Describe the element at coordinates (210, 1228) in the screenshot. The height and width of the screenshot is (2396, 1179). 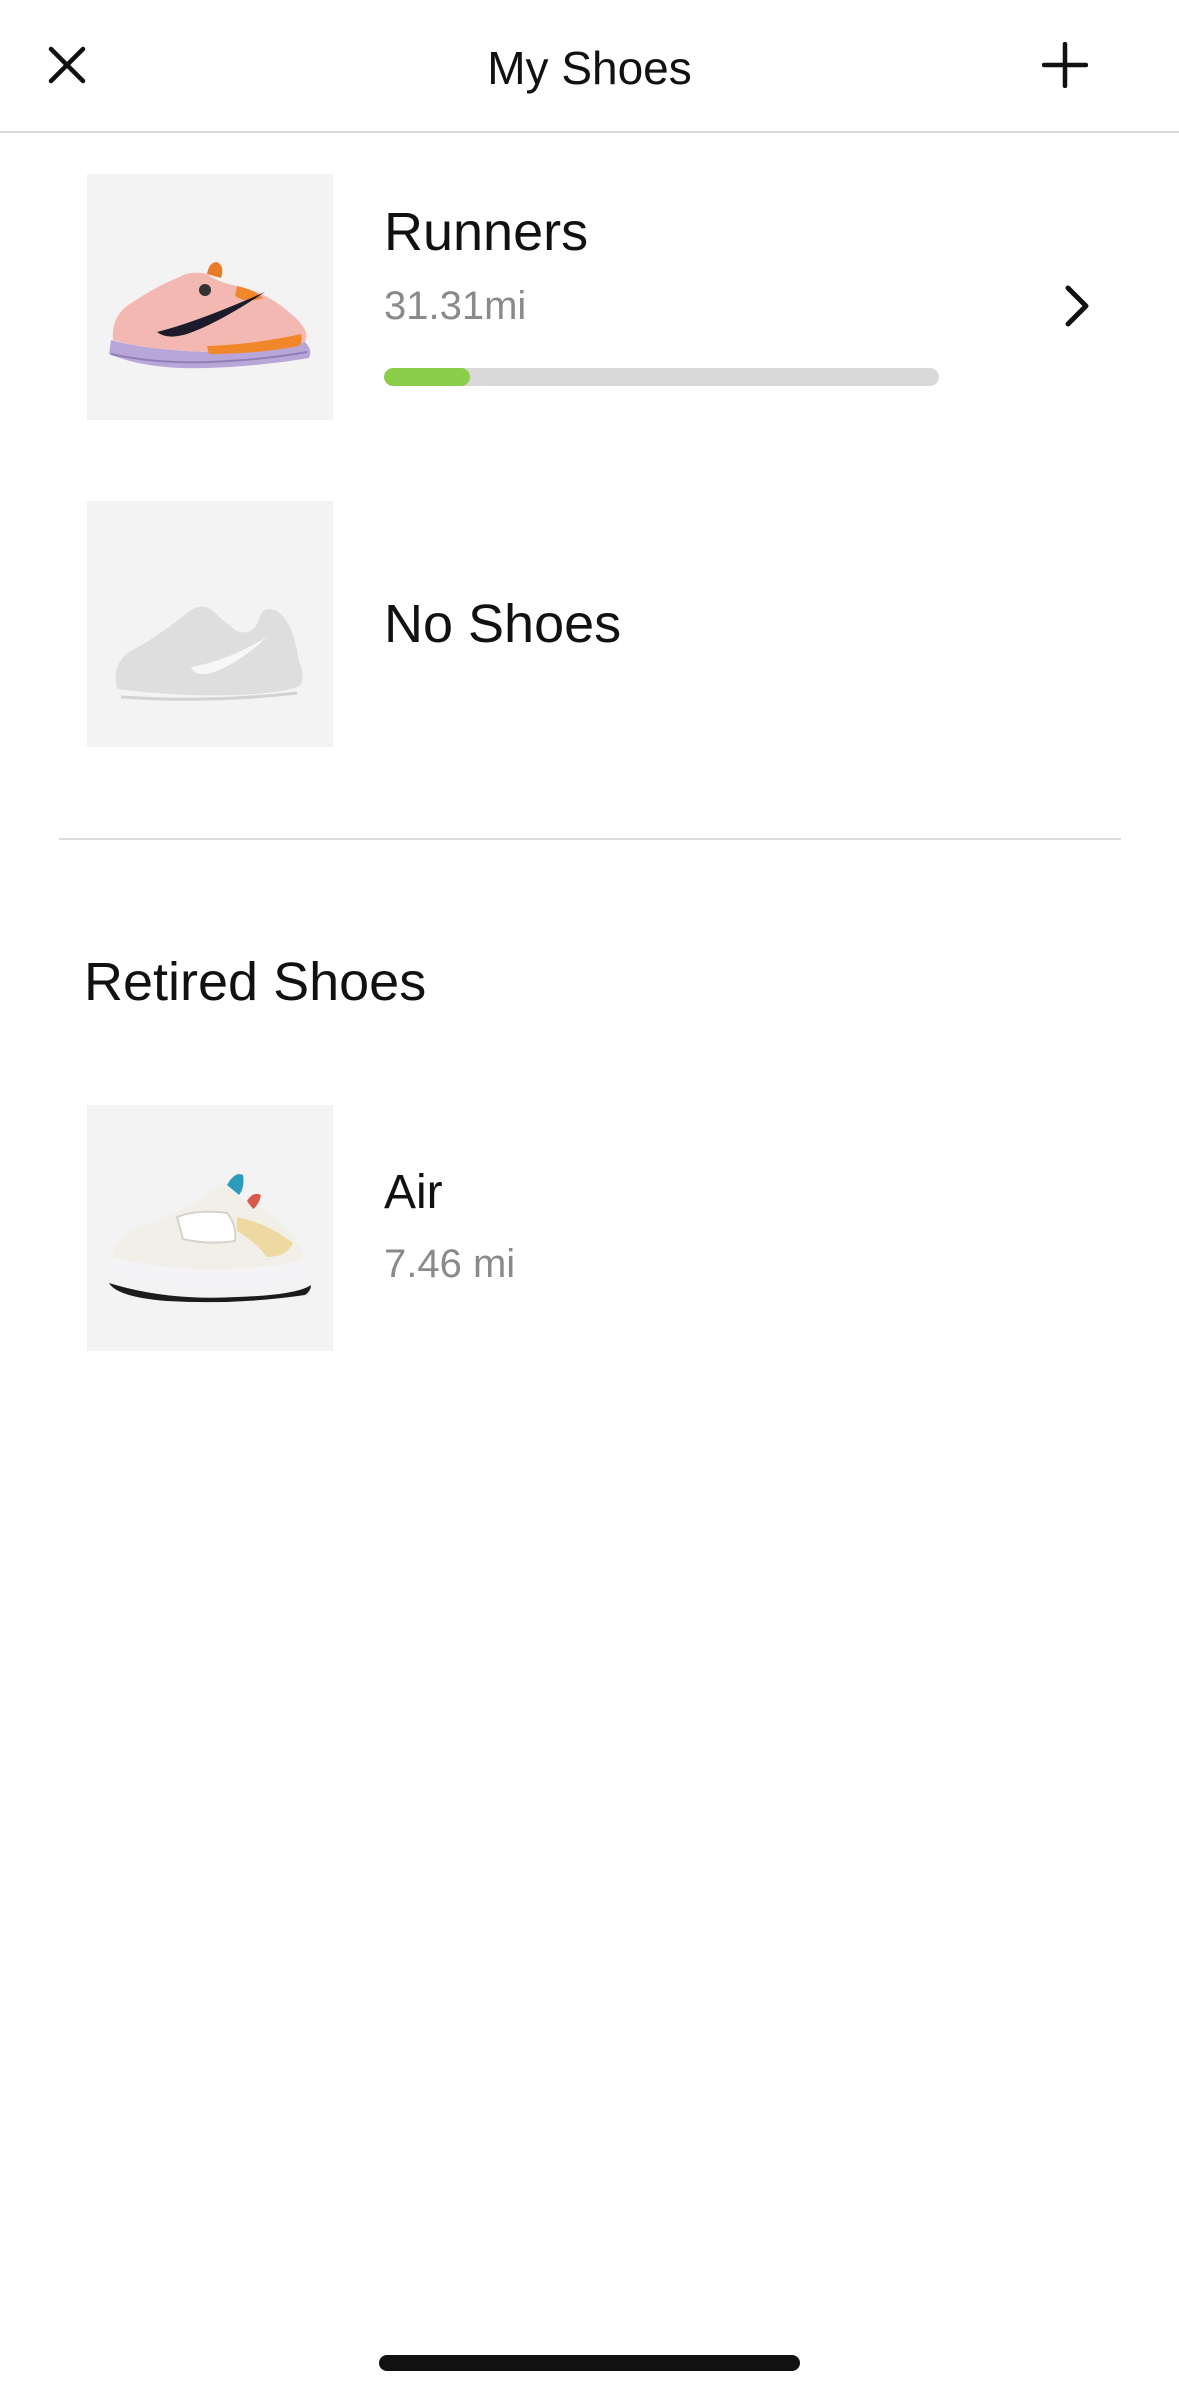
I see `shoe-image-air` at that location.